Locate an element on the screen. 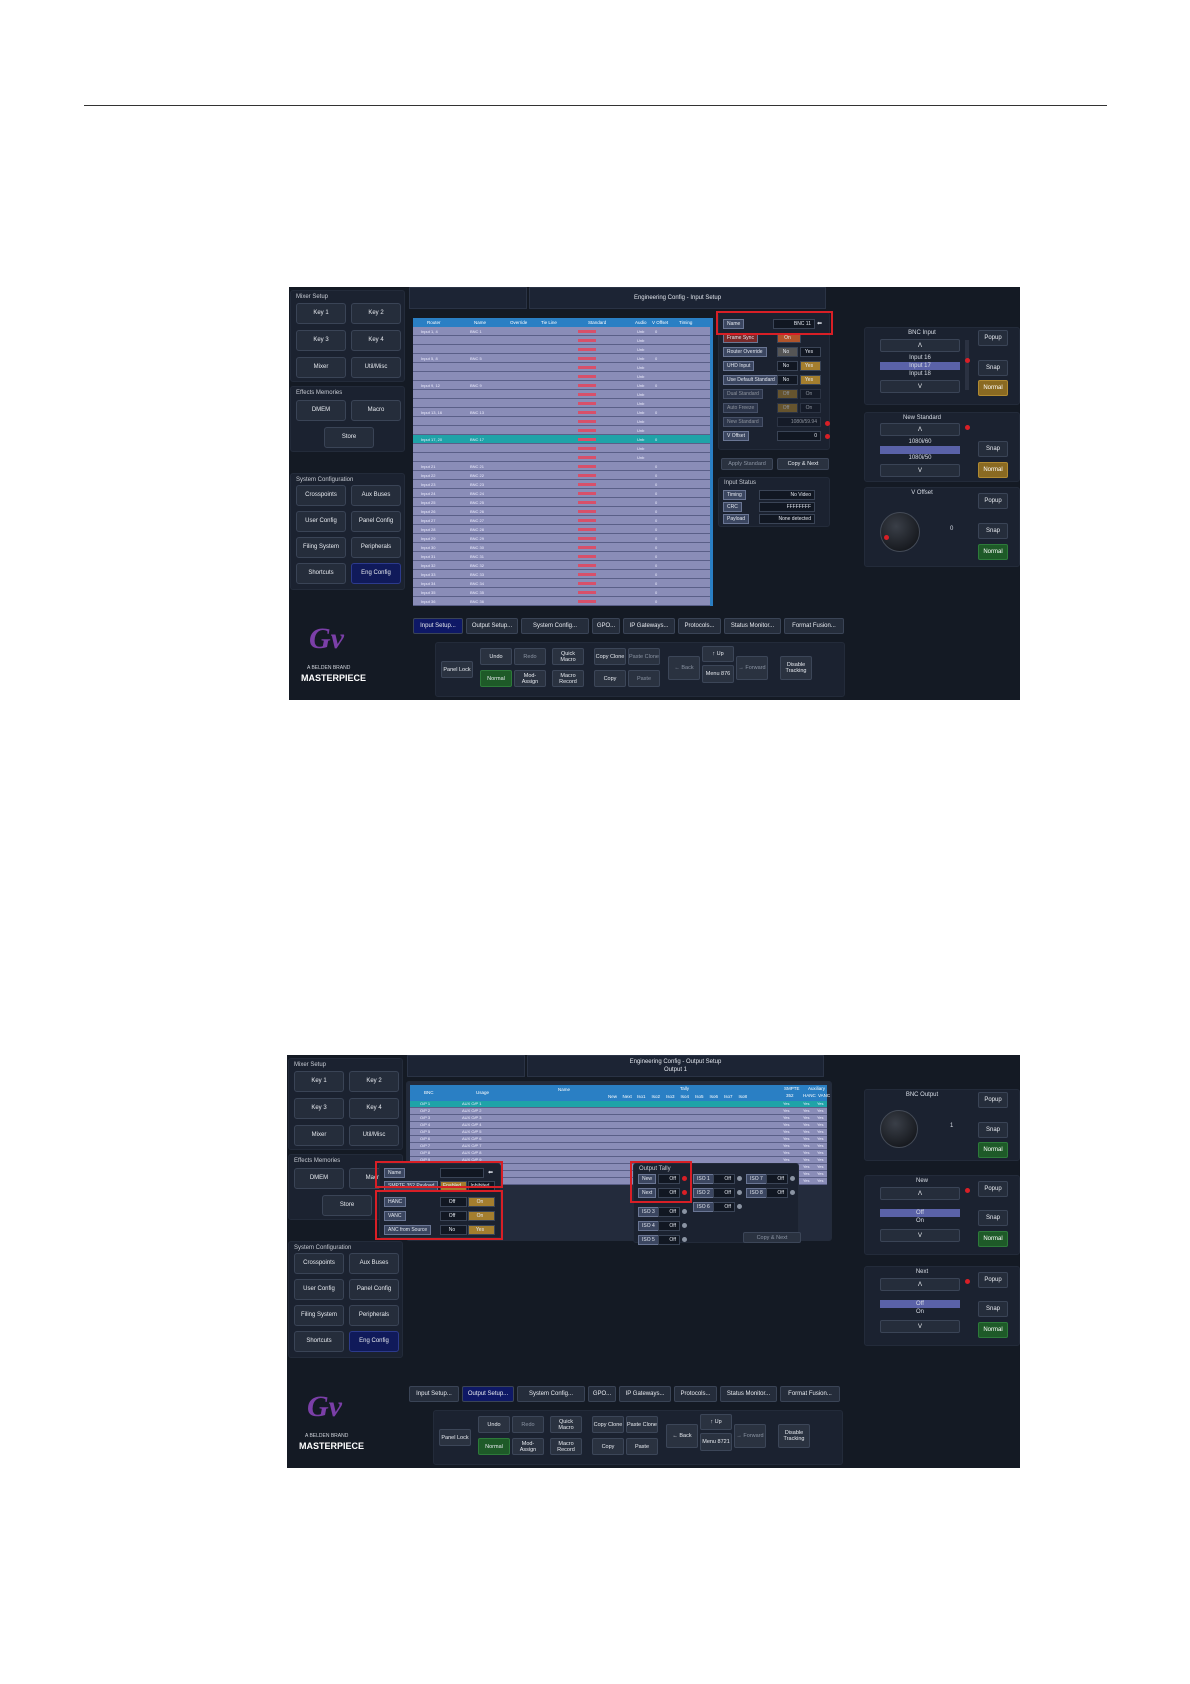 This screenshot has width=1190, height=1684. macro-record-button: Macro Record is located at coordinates (568, 678).